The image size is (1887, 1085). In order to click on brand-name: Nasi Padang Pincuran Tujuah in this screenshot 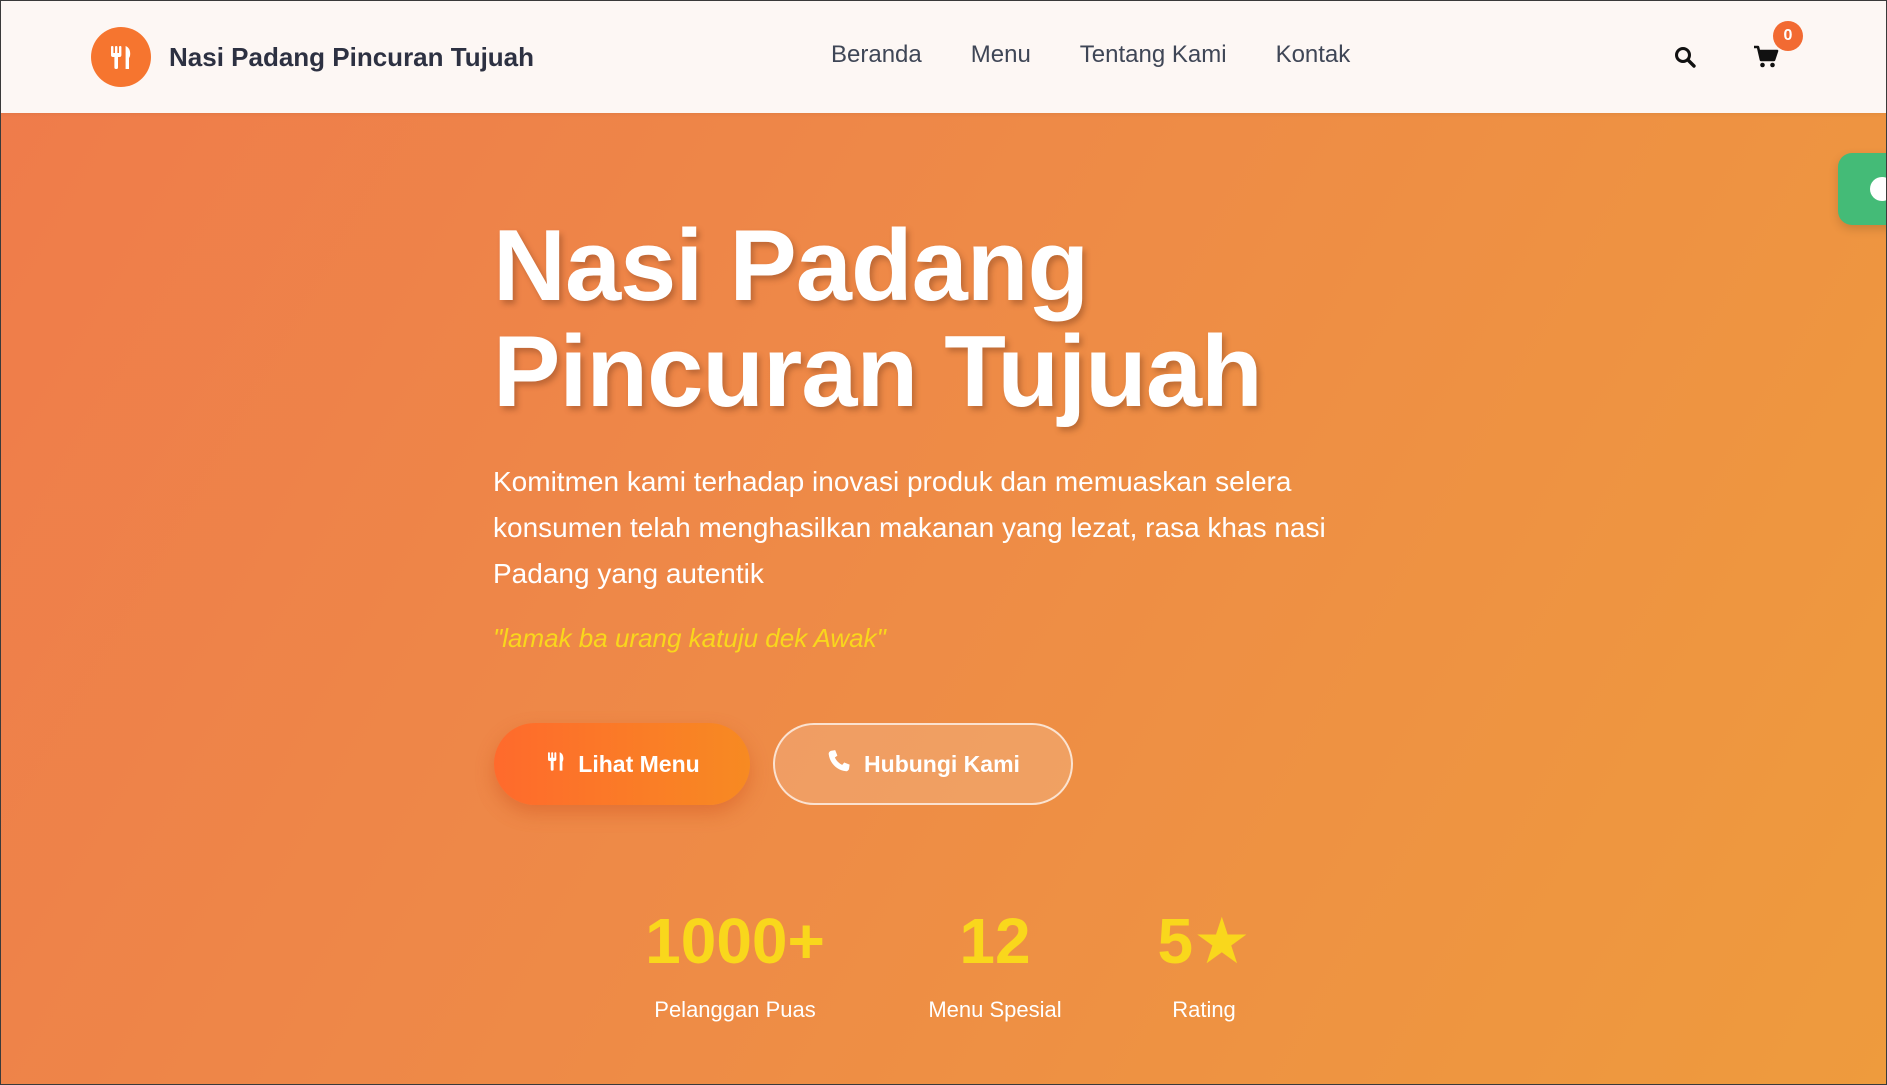, I will do `click(352, 56)`.